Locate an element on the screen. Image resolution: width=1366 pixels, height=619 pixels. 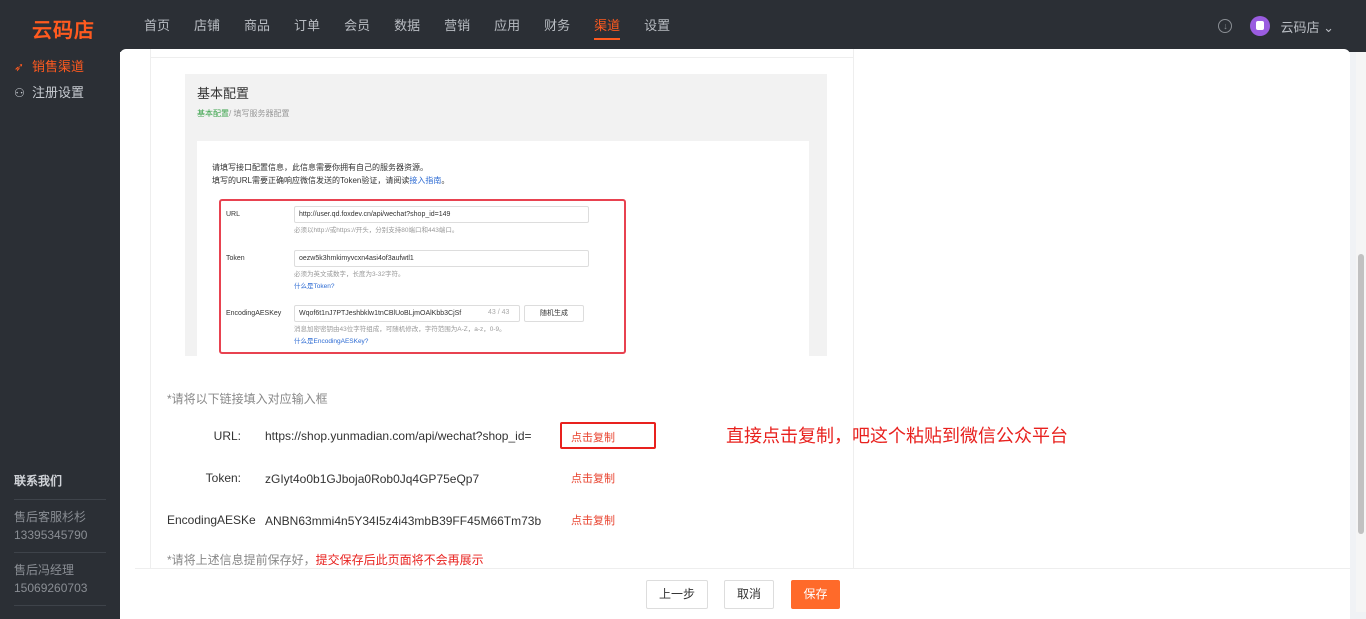
cancel-button: 取消 is located at coordinates (749, 594).